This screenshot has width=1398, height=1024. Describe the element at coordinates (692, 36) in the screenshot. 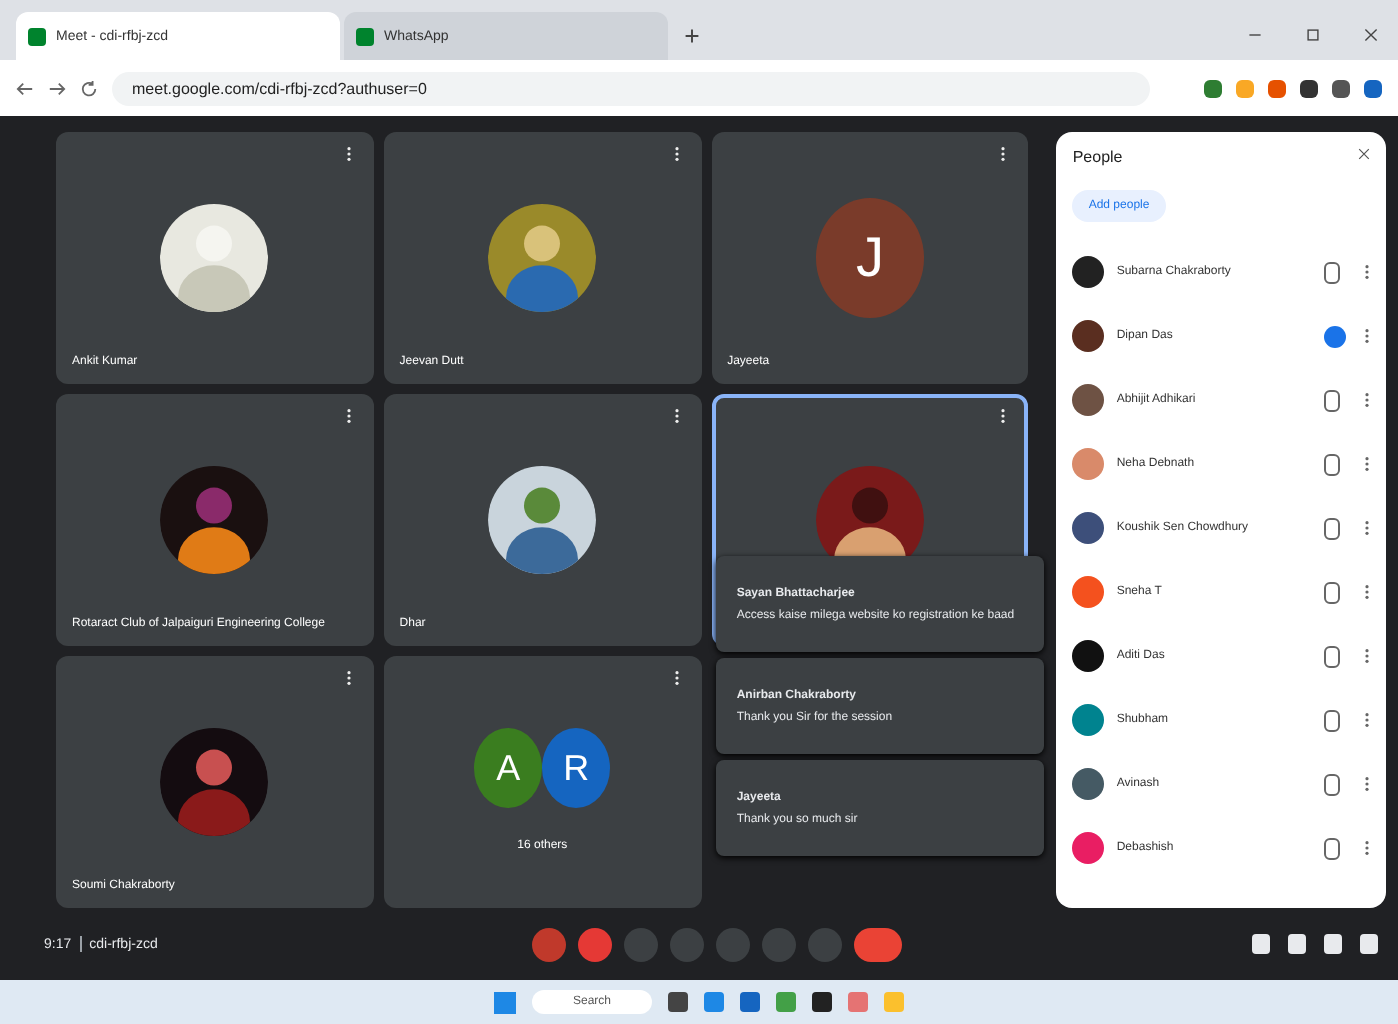

I see `plus-icon` at that location.